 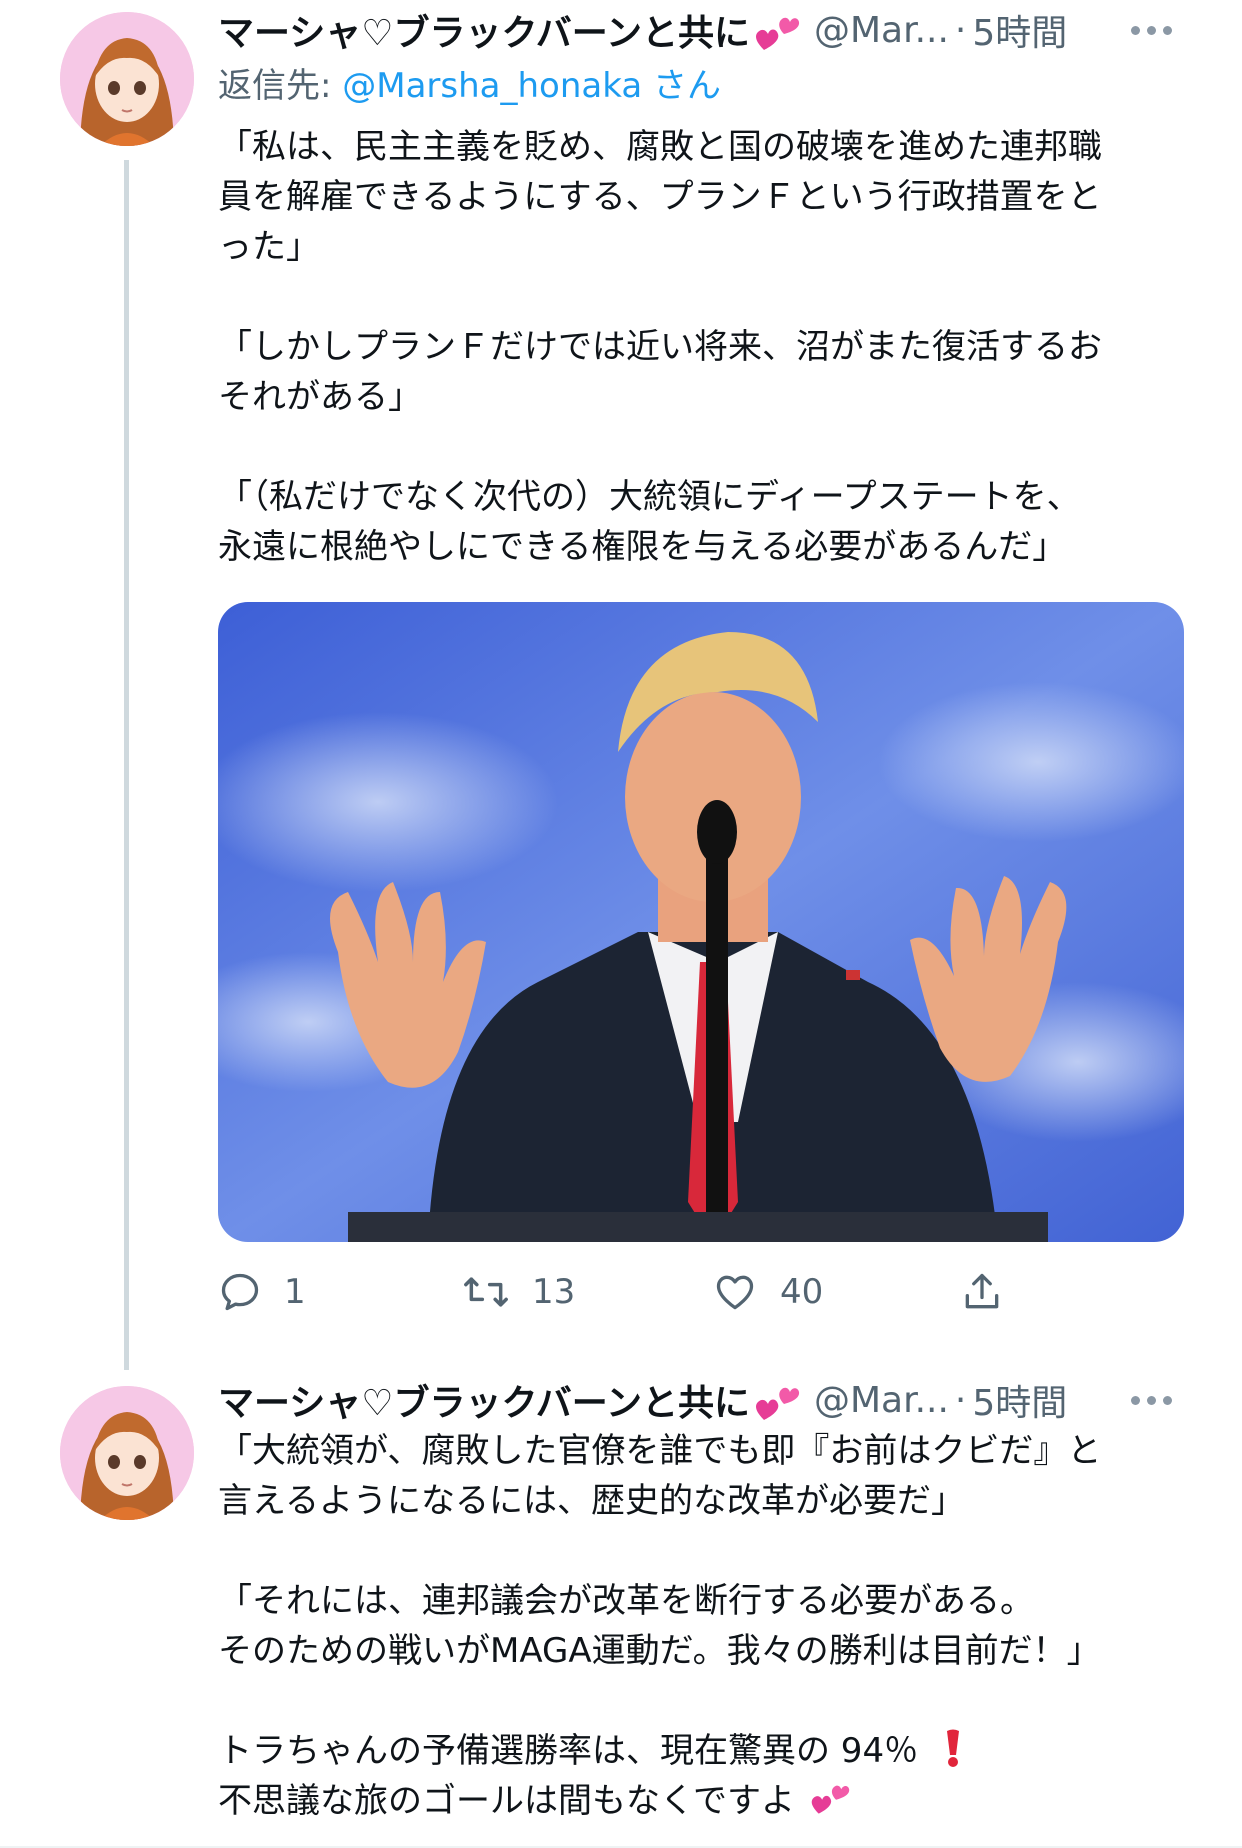 What do you see at coordinates (295, 1292) in the screenshot?
I see `reply-count: 1` at bounding box center [295, 1292].